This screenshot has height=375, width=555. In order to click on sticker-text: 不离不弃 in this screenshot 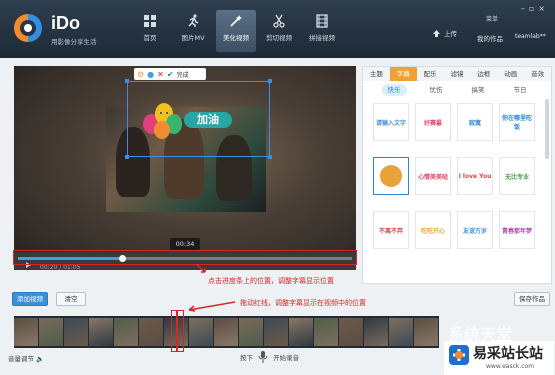, I will do `click(390, 231)`.